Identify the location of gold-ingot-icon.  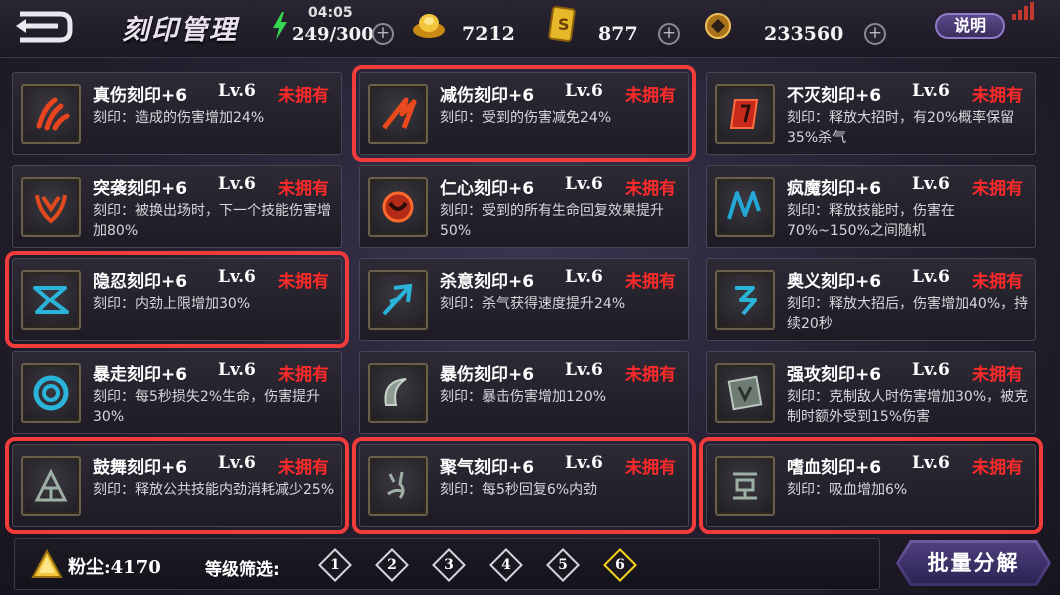
(429, 26).